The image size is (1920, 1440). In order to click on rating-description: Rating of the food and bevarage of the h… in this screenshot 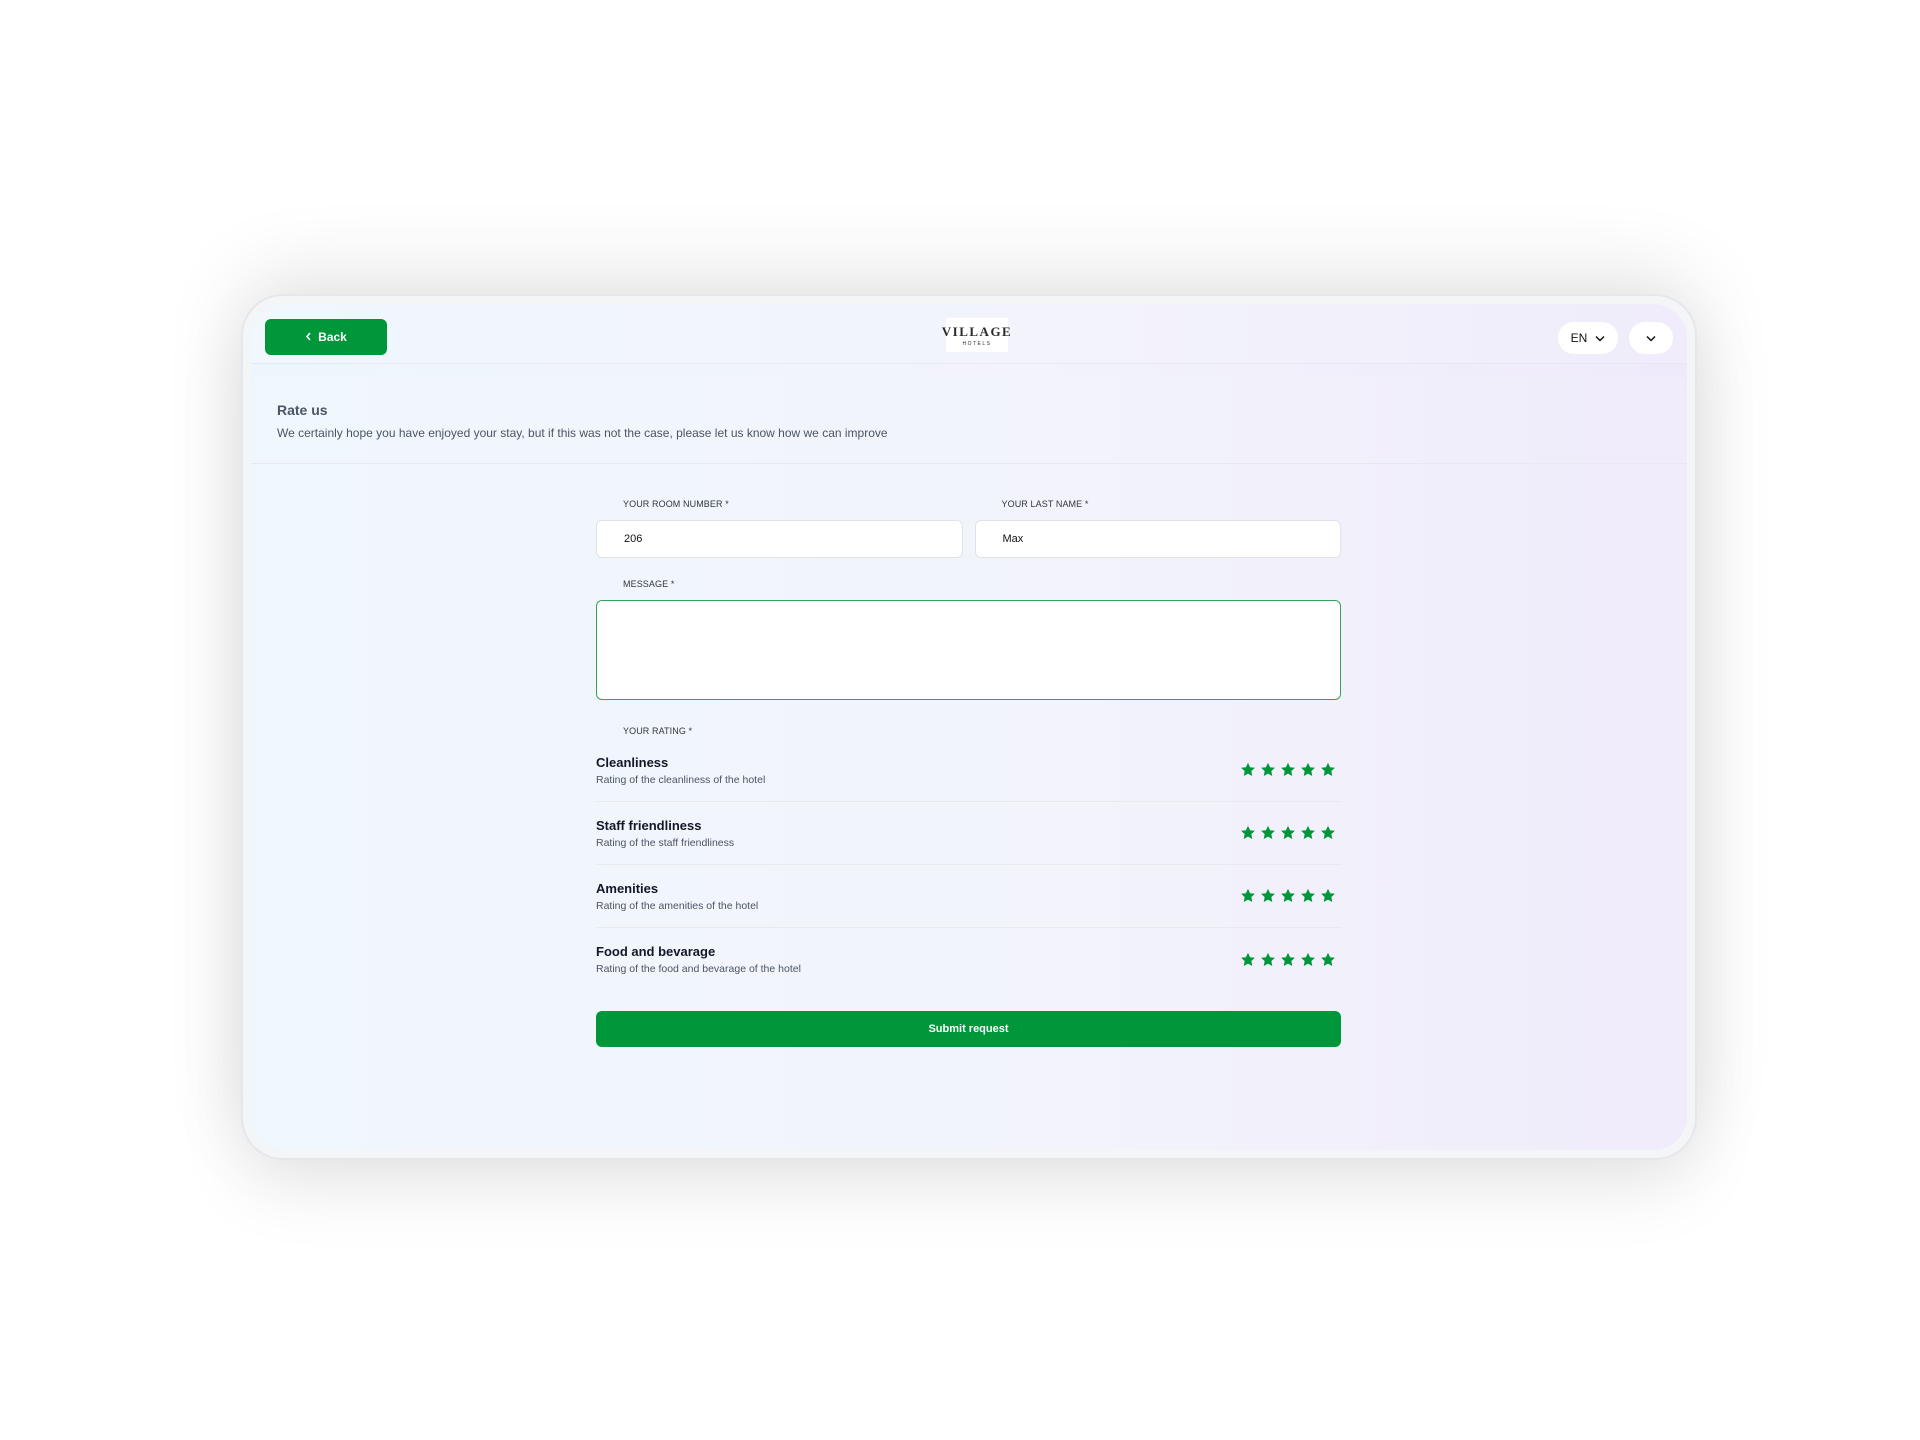, I will do `click(698, 969)`.